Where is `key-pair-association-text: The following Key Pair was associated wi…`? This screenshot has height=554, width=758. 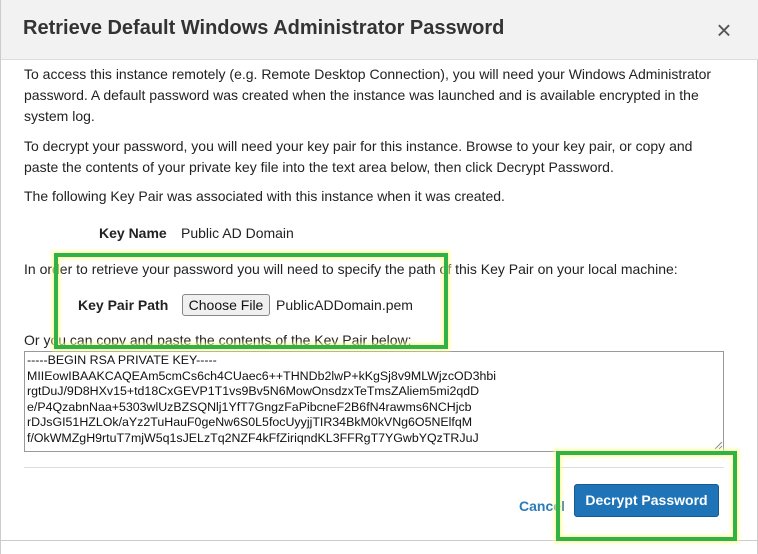 key-pair-association-text: The following Key Pair was associated wi… is located at coordinates (264, 196).